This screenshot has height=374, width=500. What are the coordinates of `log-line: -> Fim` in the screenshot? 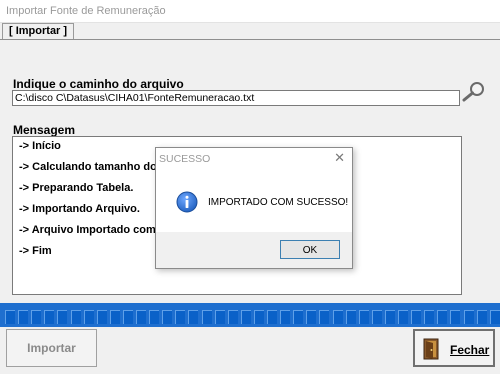 It's located at (35, 251).